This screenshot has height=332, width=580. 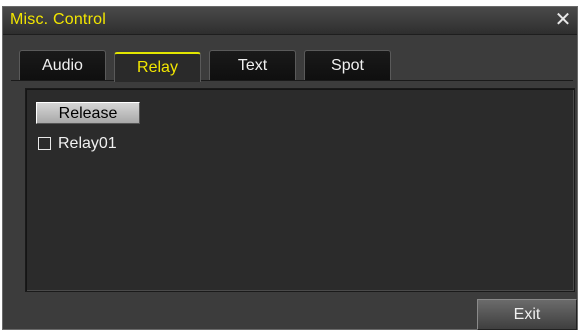 I want to click on tab-relay: Relay, so click(x=157, y=67).